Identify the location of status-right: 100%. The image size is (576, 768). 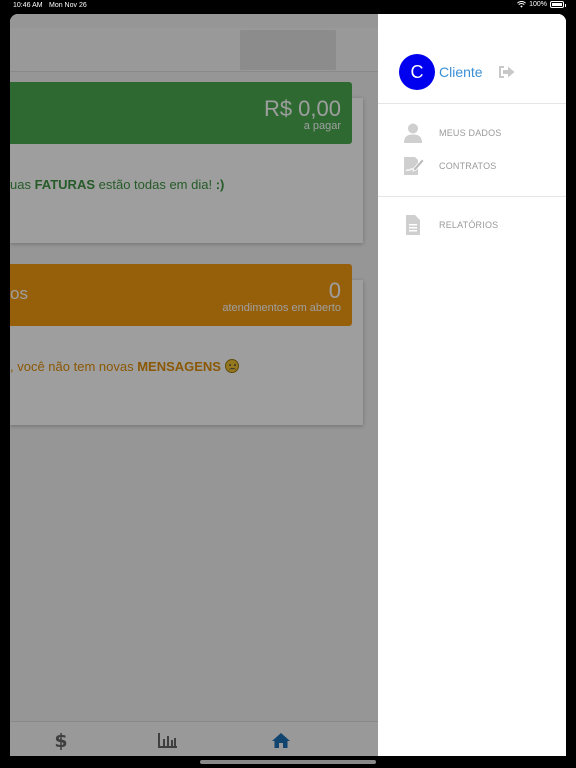
(541, 4).